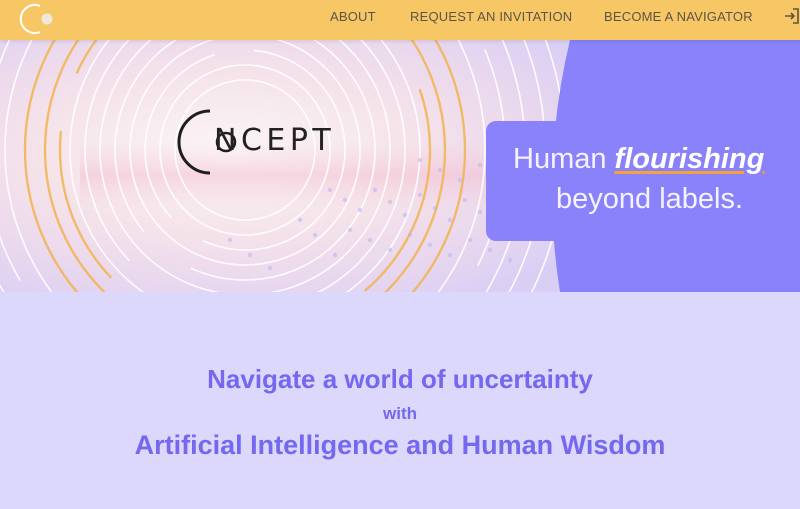 The image size is (800, 509). Describe the element at coordinates (275, 140) in the screenshot. I see `brand-wordmark: NCEPT` at that location.